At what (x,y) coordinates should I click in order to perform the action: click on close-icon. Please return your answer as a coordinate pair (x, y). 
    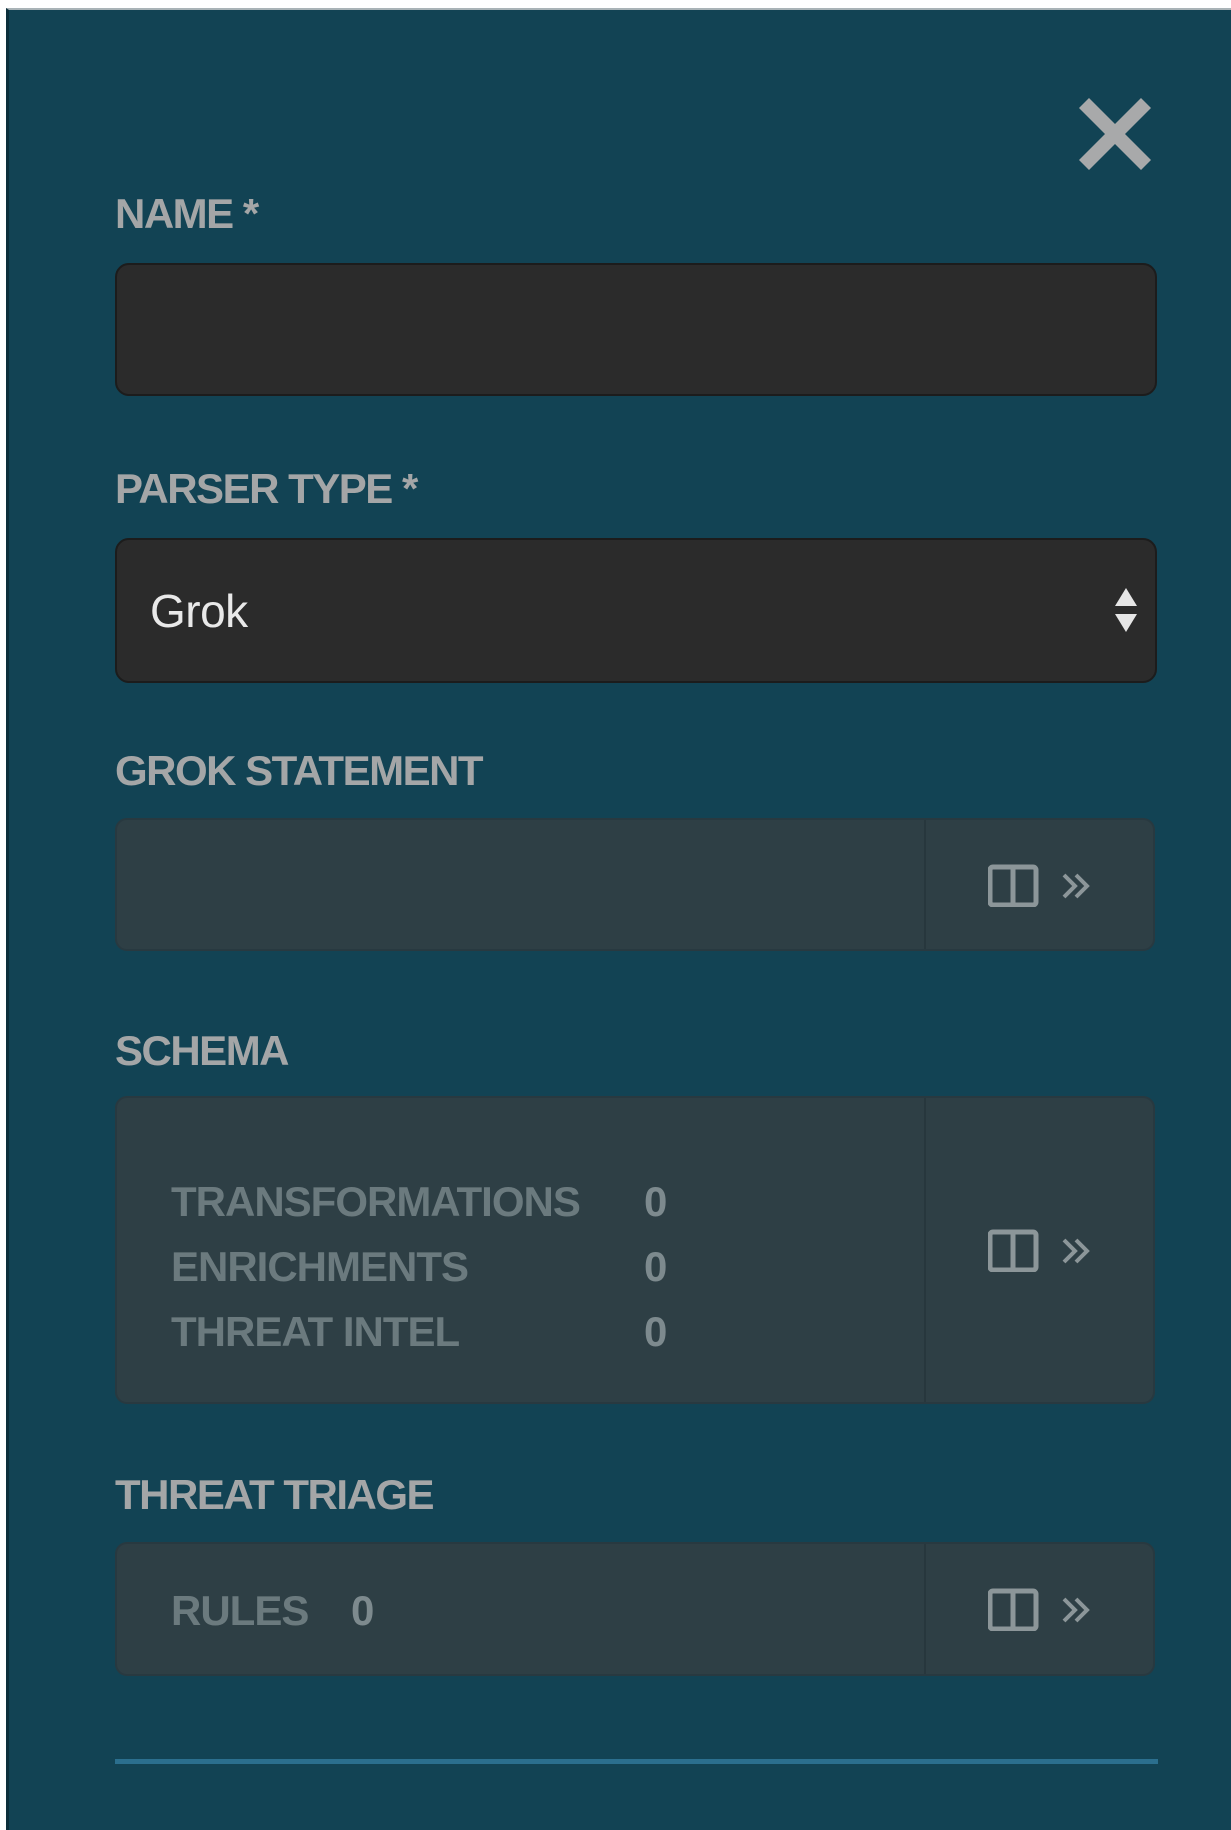
    Looking at the image, I should click on (1115, 134).